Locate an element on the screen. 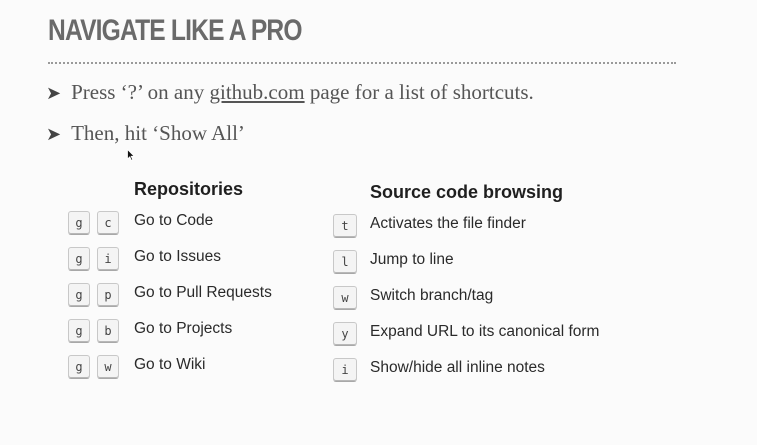  shortcut-label: Activates the file finder is located at coordinates (448, 223).